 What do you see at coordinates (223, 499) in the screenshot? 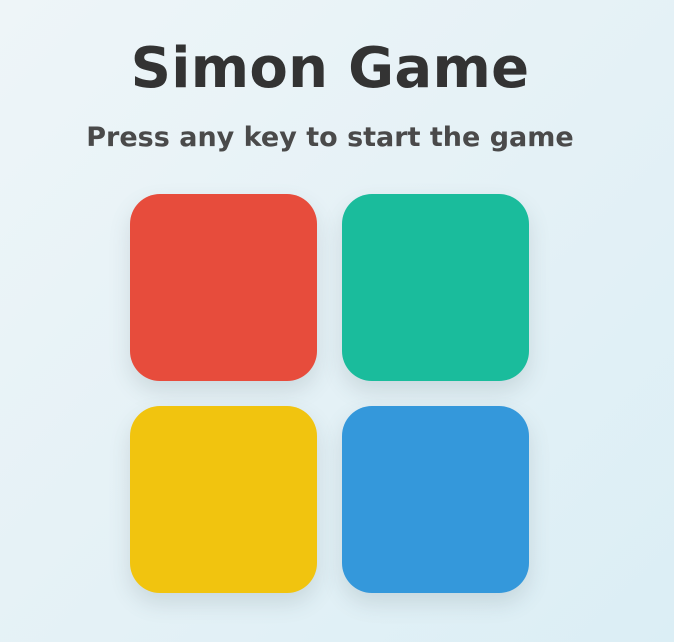
I see `yellow-pad-button` at bounding box center [223, 499].